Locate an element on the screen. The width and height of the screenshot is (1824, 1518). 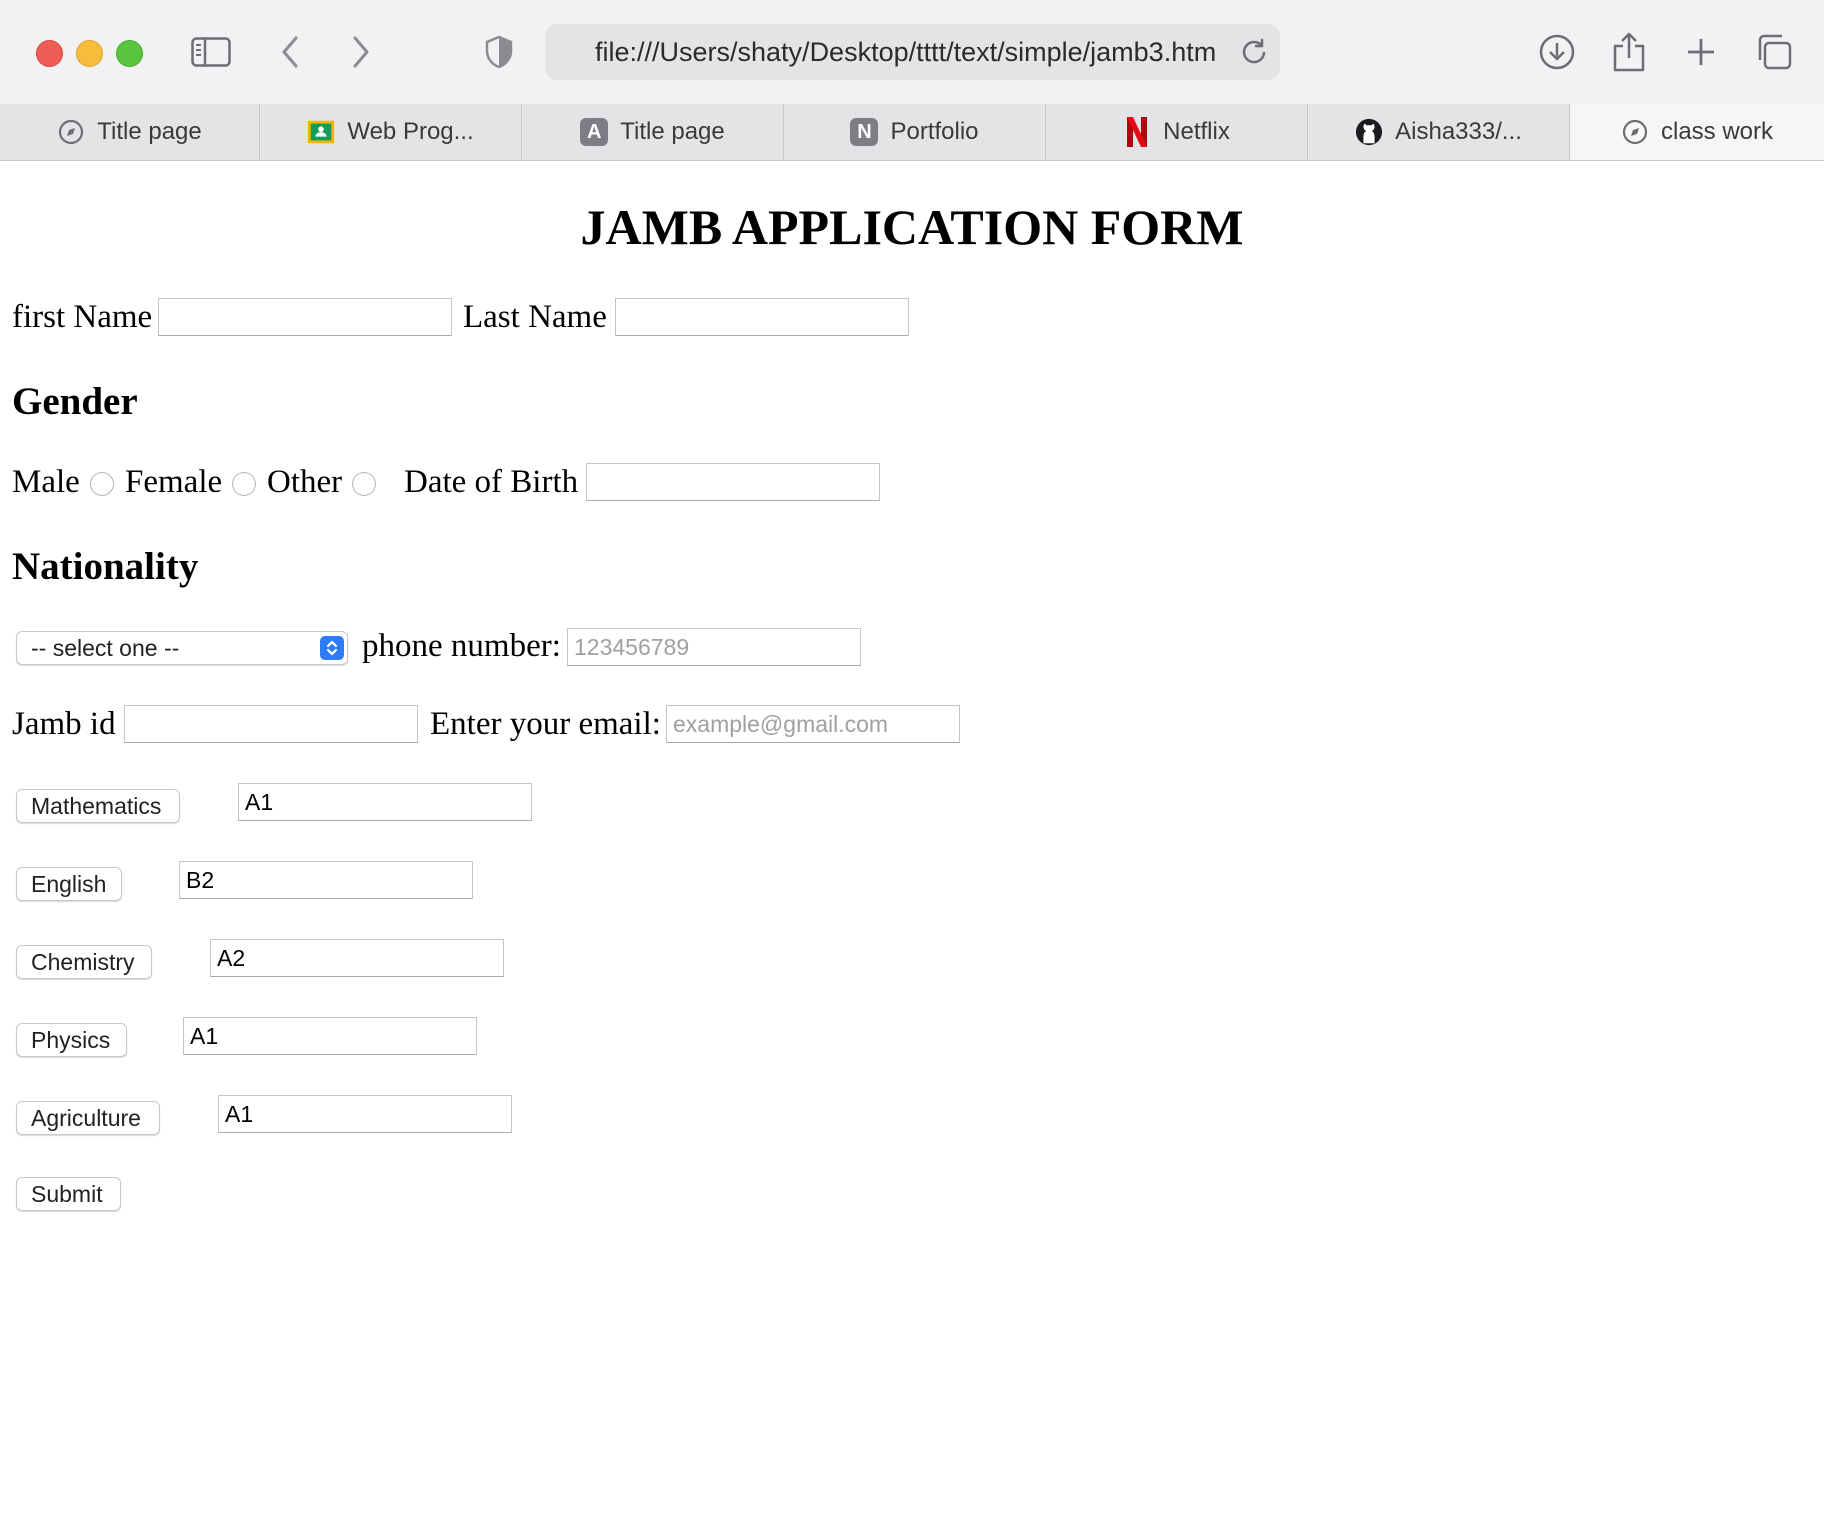
new-tab-plus-icon is located at coordinates (1701, 52).